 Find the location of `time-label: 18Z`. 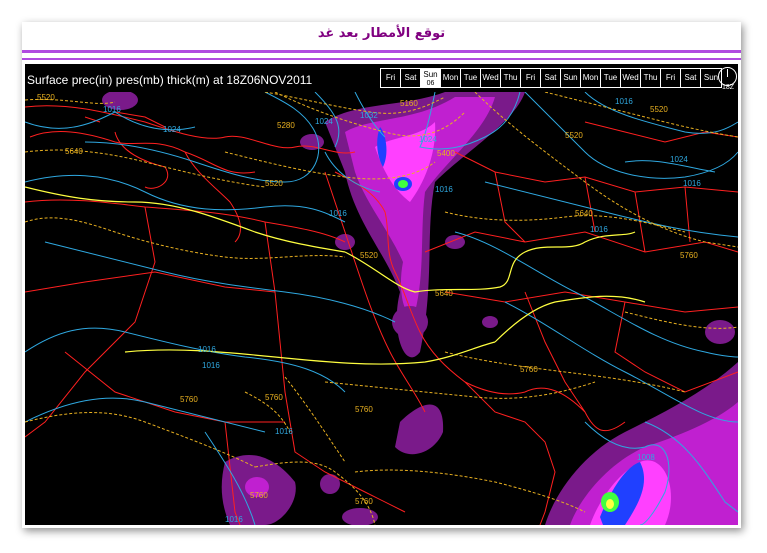

time-label: 18Z is located at coordinates (728, 87).